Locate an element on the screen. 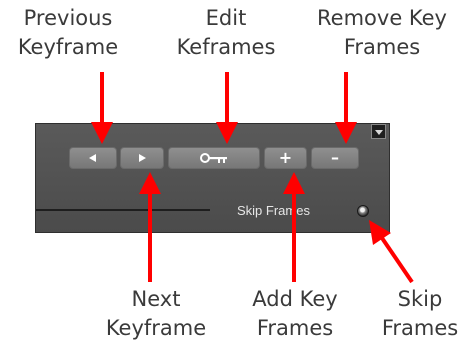 This screenshot has height=347, width=468. callout-line: Keframes is located at coordinates (226, 47).